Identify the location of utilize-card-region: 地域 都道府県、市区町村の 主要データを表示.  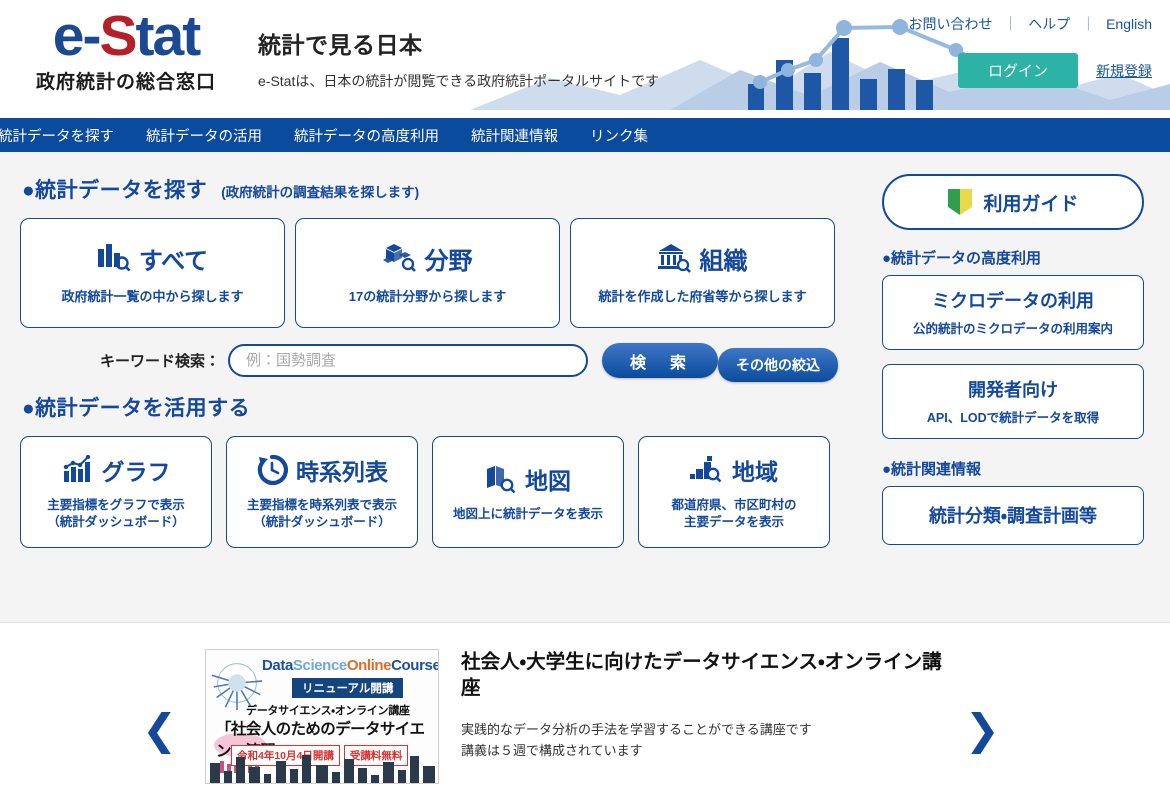
(734, 492).